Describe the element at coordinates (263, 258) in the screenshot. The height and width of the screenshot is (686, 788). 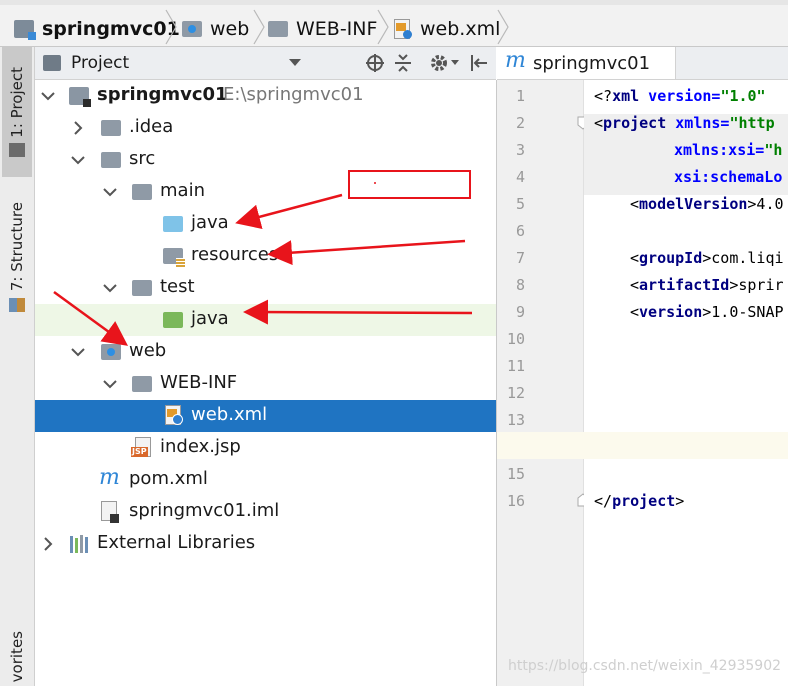
I see `annotation-overlay` at that location.